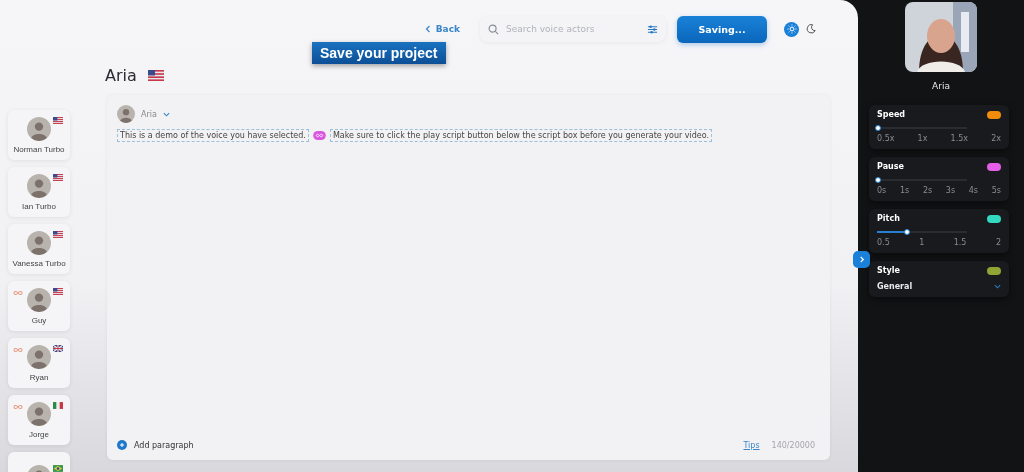 This screenshot has height=472, width=1024. What do you see at coordinates (39, 377) in the screenshot?
I see `voice-name: Ryan` at bounding box center [39, 377].